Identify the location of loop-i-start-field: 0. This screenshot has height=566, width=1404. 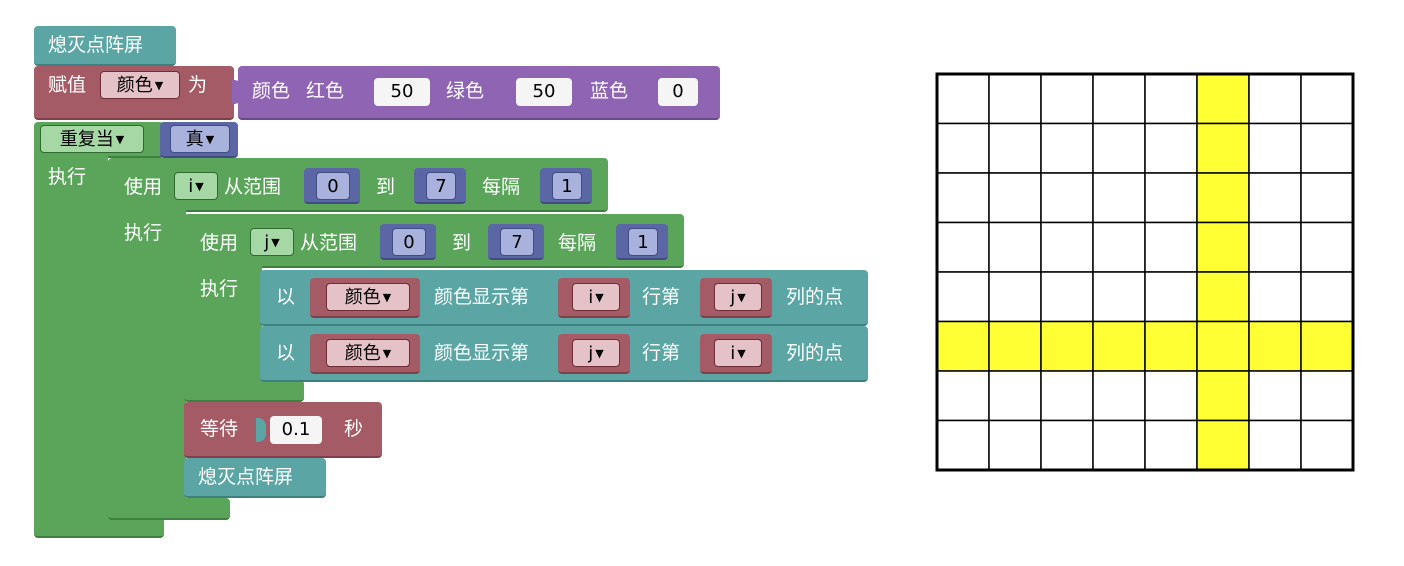
(333, 186).